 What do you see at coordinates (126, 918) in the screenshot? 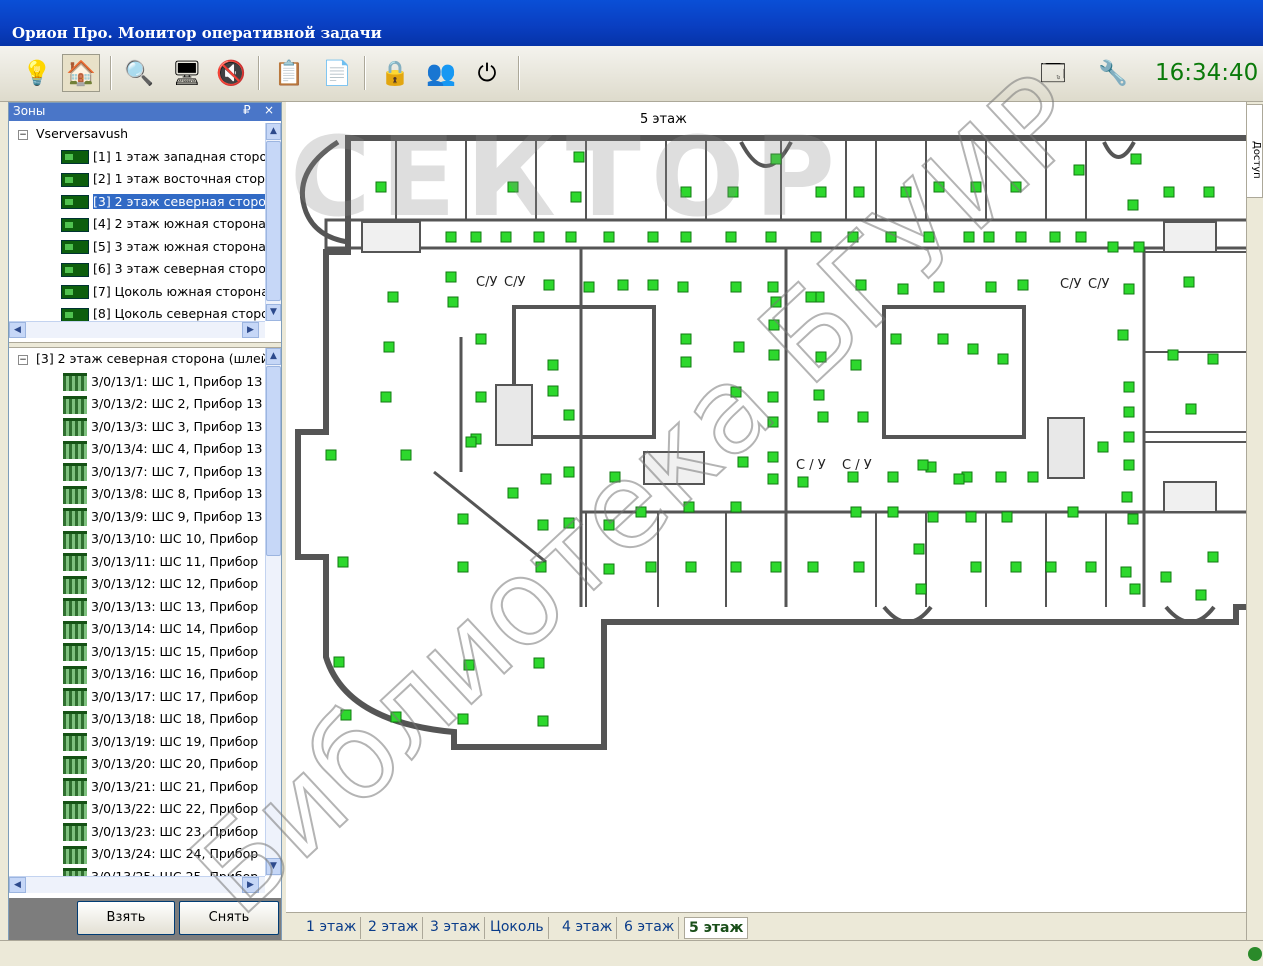
I see `take-button: Взять` at bounding box center [126, 918].